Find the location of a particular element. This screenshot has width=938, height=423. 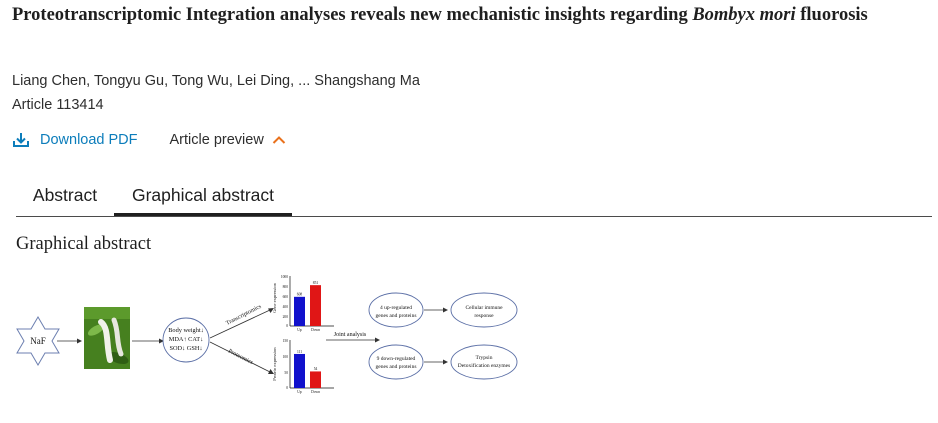

effect-line-1: Body weight↓ is located at coordinates (186, 330).